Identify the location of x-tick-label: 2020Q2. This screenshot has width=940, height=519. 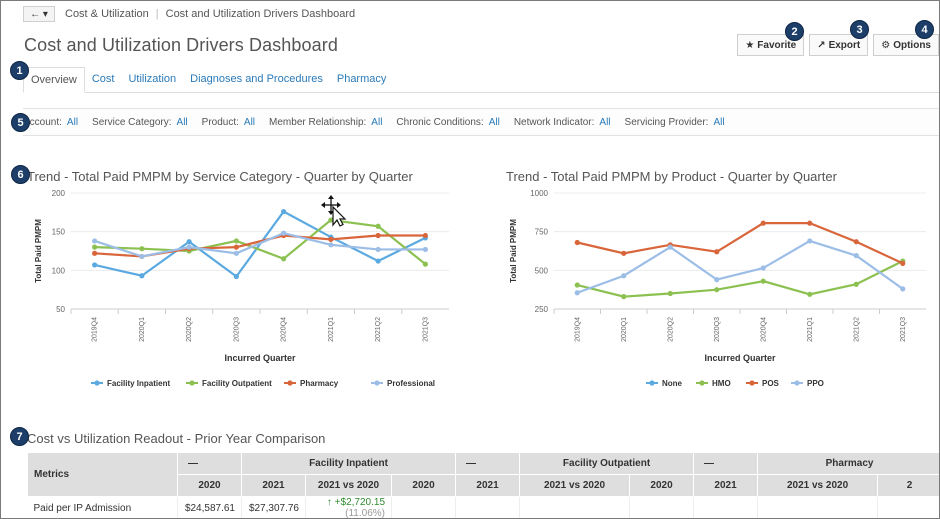
(670, 329).